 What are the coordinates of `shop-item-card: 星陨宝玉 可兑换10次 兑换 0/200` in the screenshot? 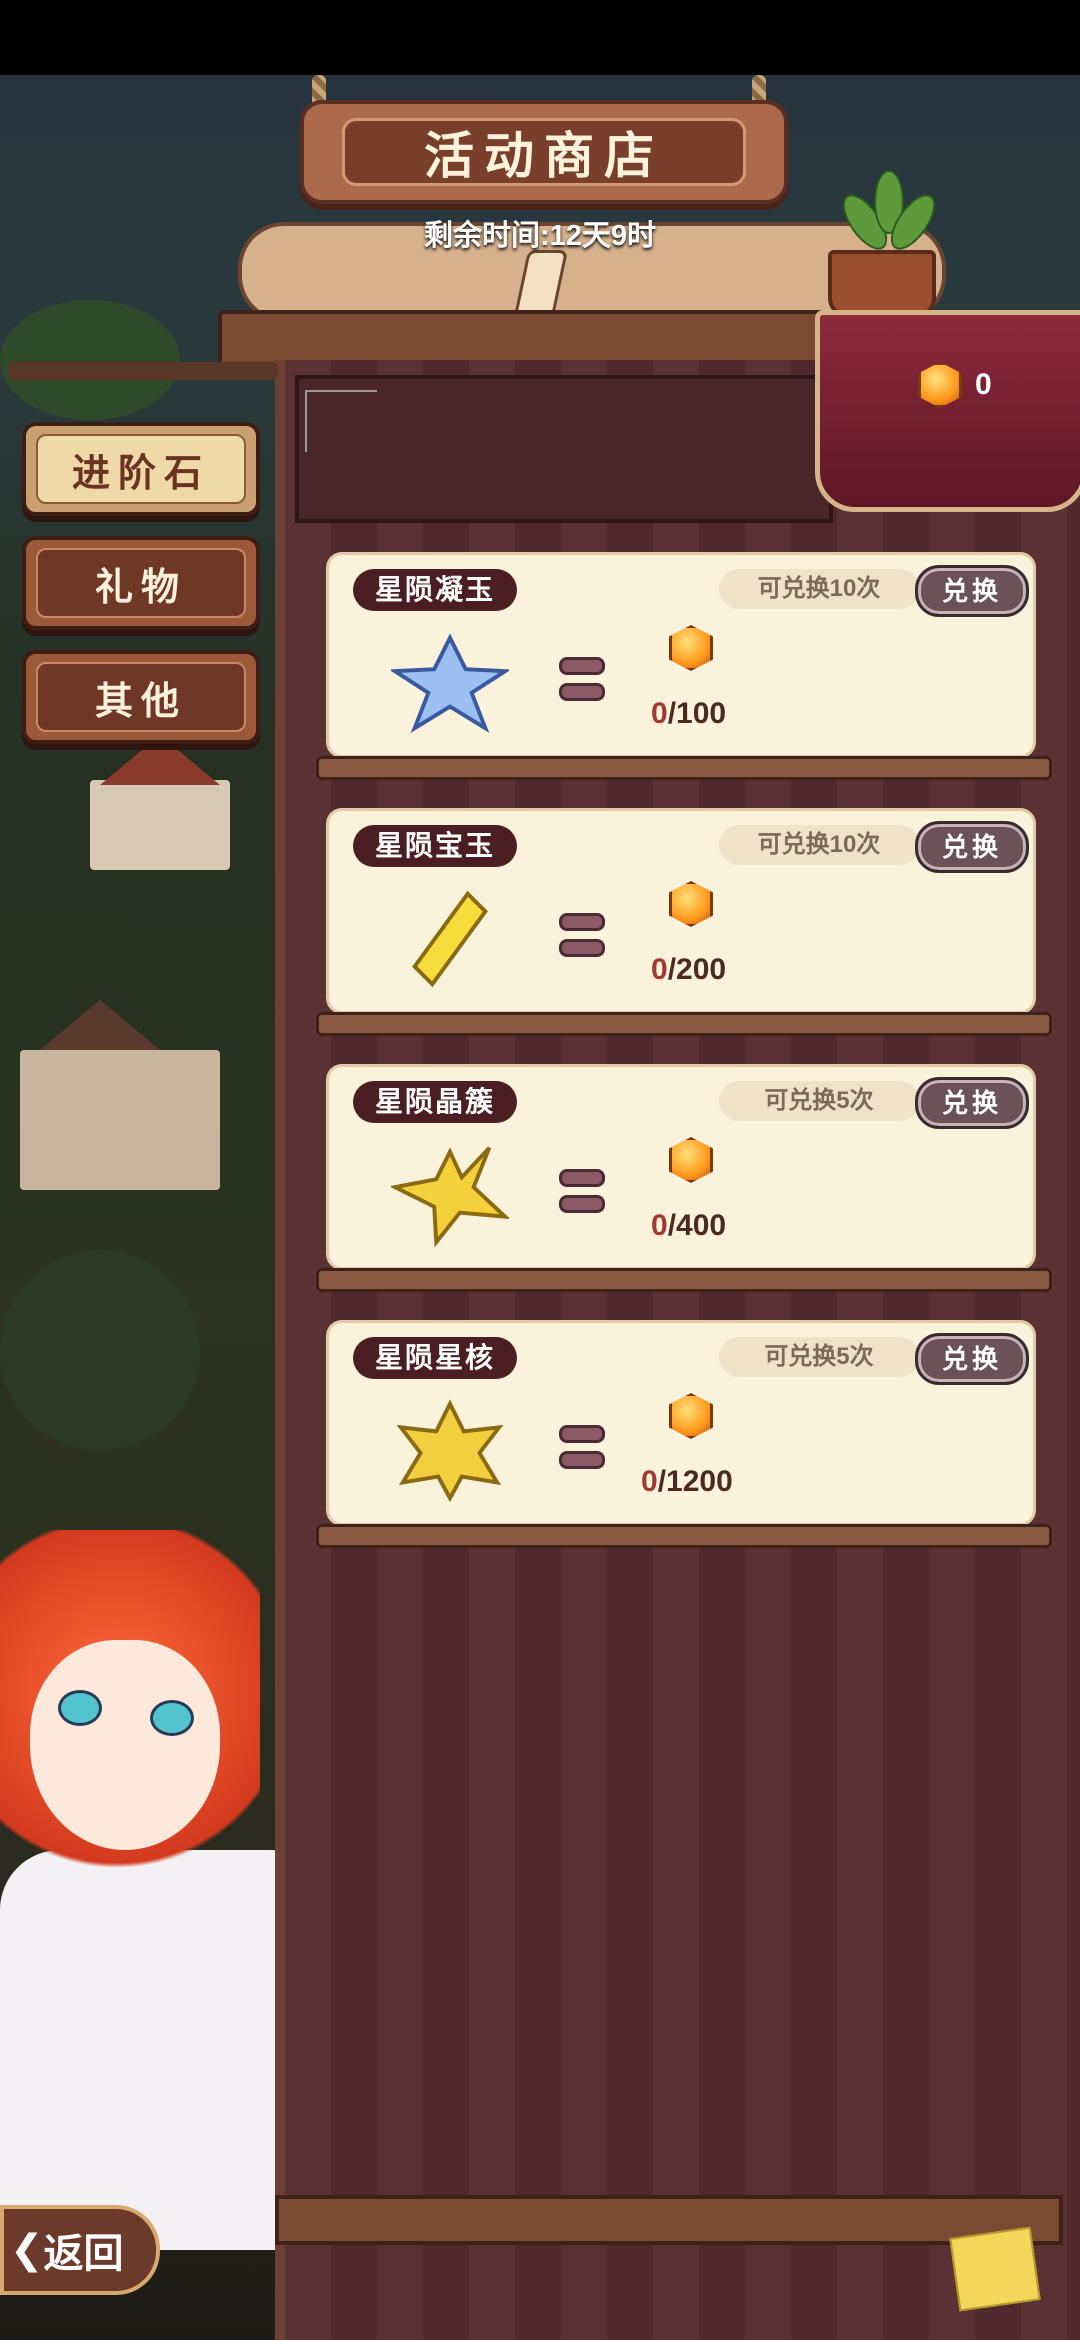 It's located at (681, 911).